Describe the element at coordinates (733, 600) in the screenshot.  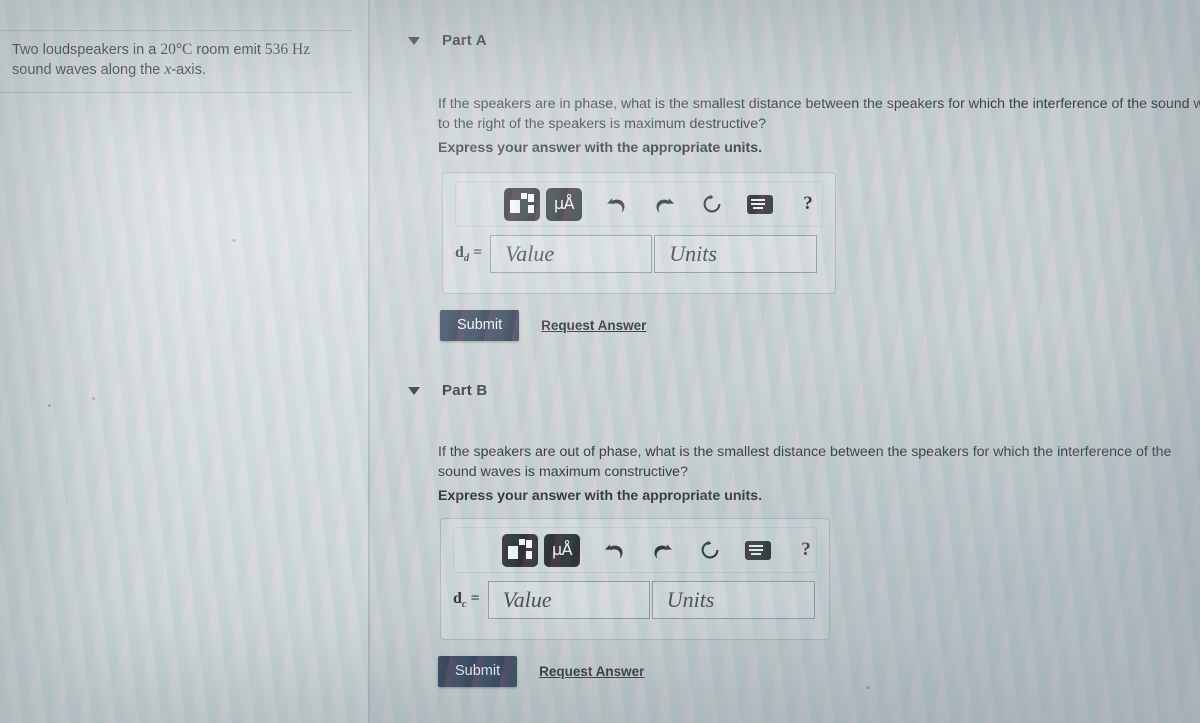
I see `part-b-units-input: Units` at that location.